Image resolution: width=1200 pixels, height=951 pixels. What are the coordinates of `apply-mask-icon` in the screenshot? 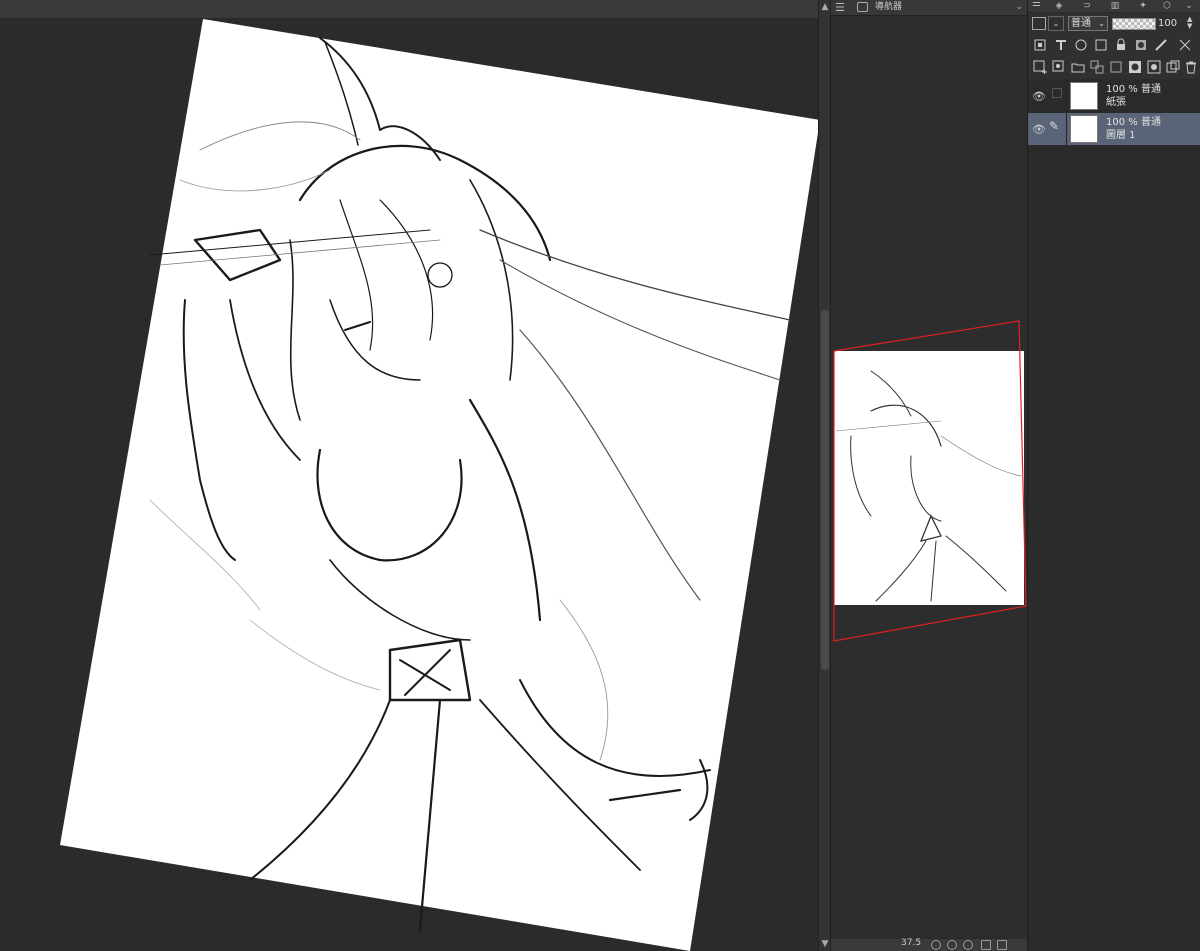 It's located at (1154, 67).